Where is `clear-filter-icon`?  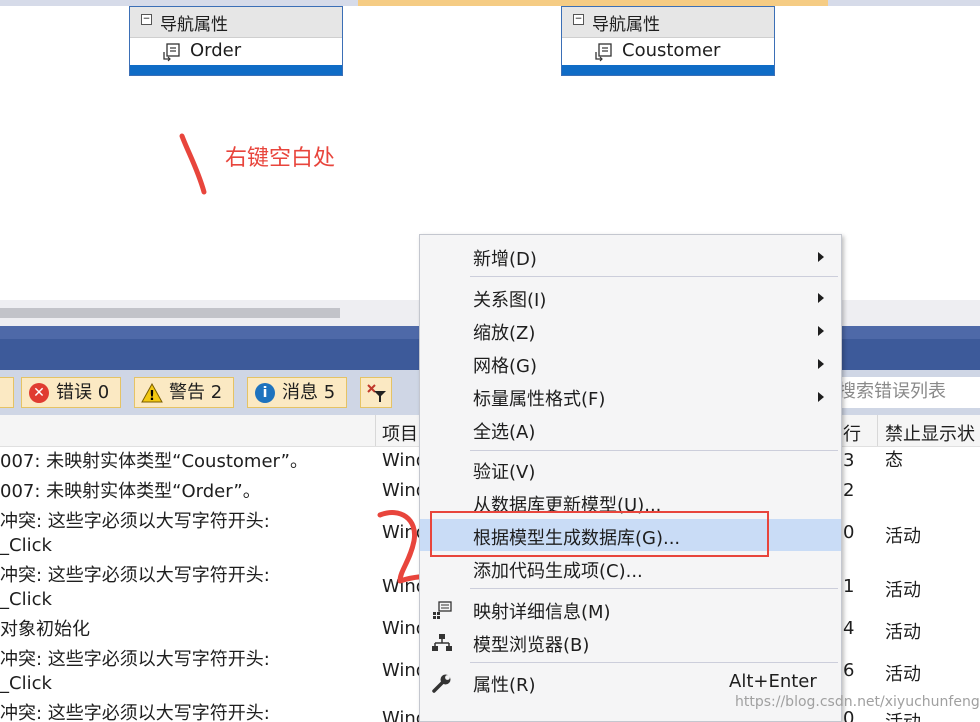 clear-filter-icon is located at coordinates (376, 393).